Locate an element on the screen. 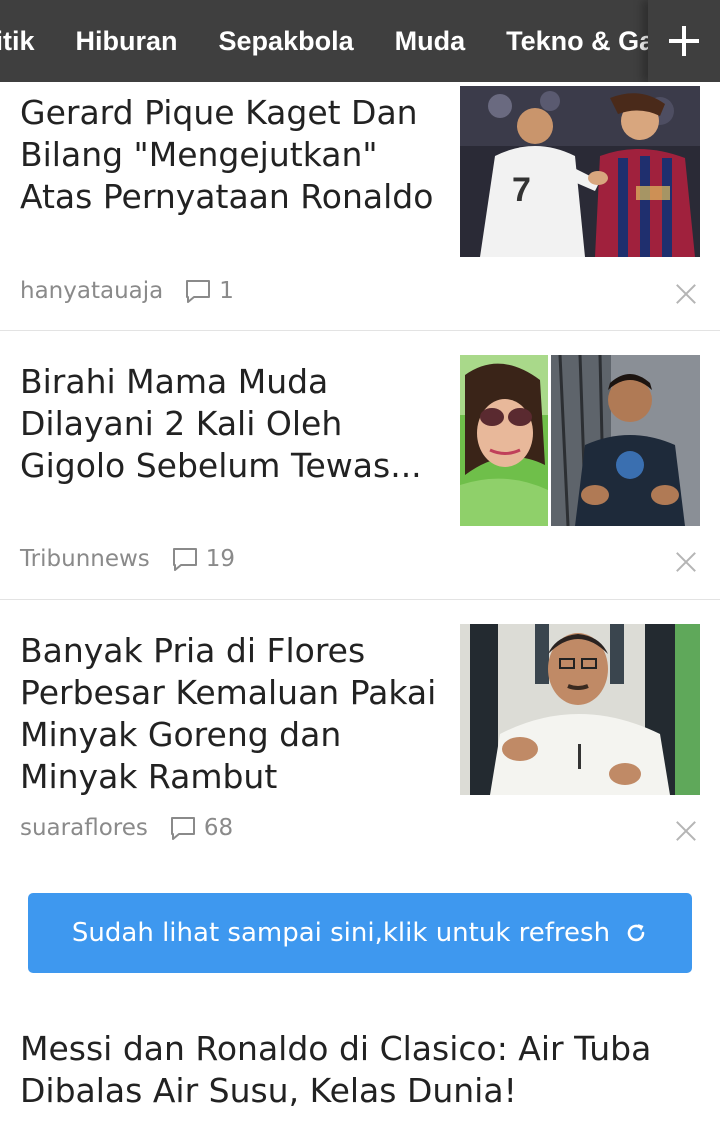 The width and height of the screenshot is (720, 1132). tab-muda: Muda is located at coordinates (430, 41).